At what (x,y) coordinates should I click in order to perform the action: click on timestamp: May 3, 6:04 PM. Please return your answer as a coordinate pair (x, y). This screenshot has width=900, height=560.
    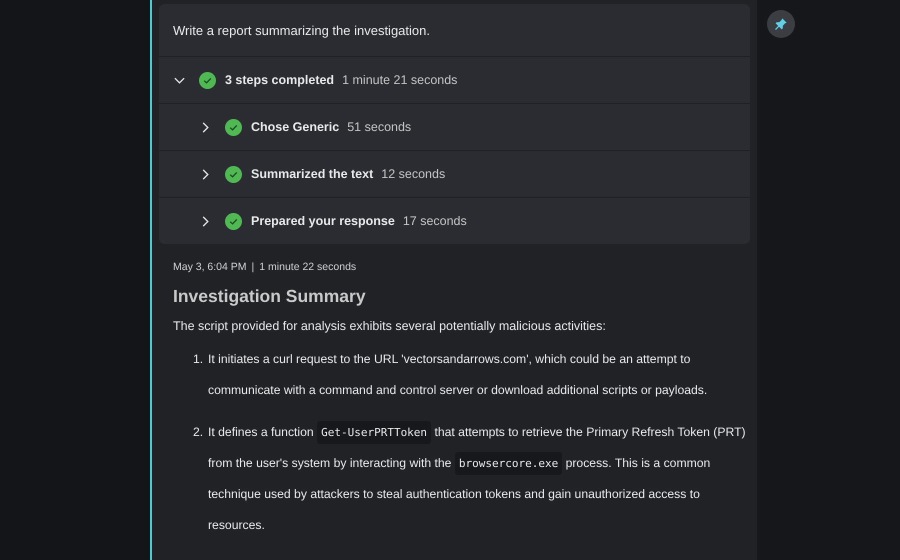
    Looking at the image, I should click on (210, 267).